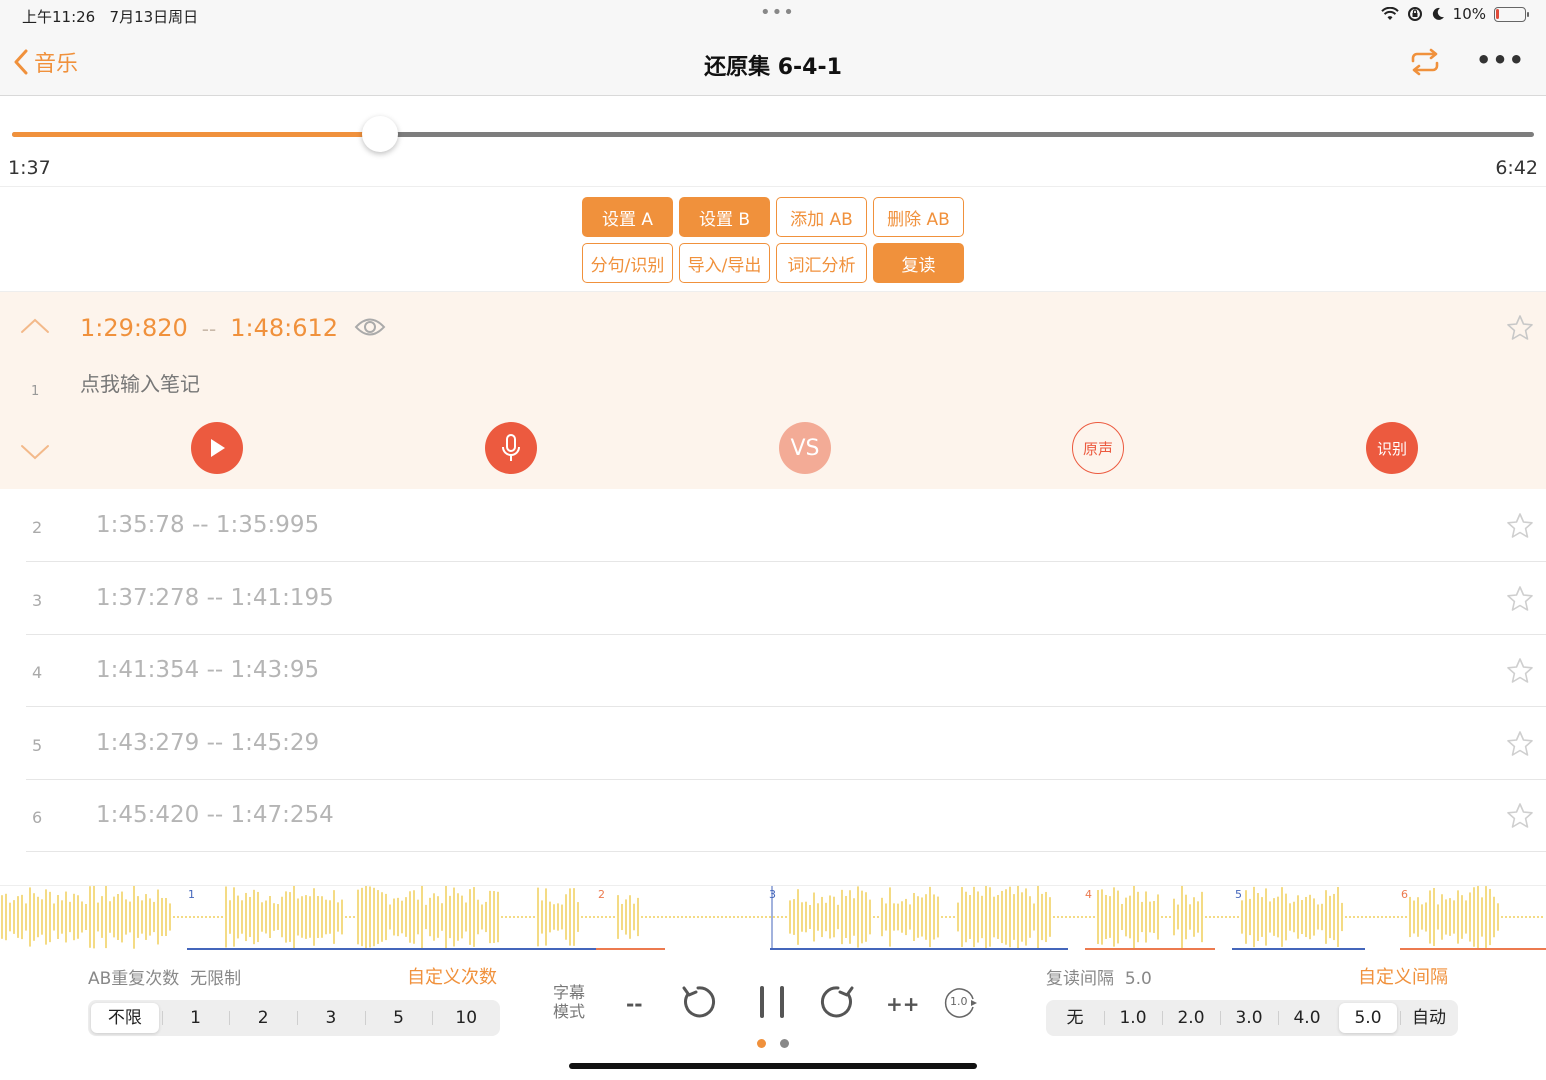 The image size is (1546, 1080). I want to click on segment-range: 1:35:78 -- 1:35:995, so click(208, 525).